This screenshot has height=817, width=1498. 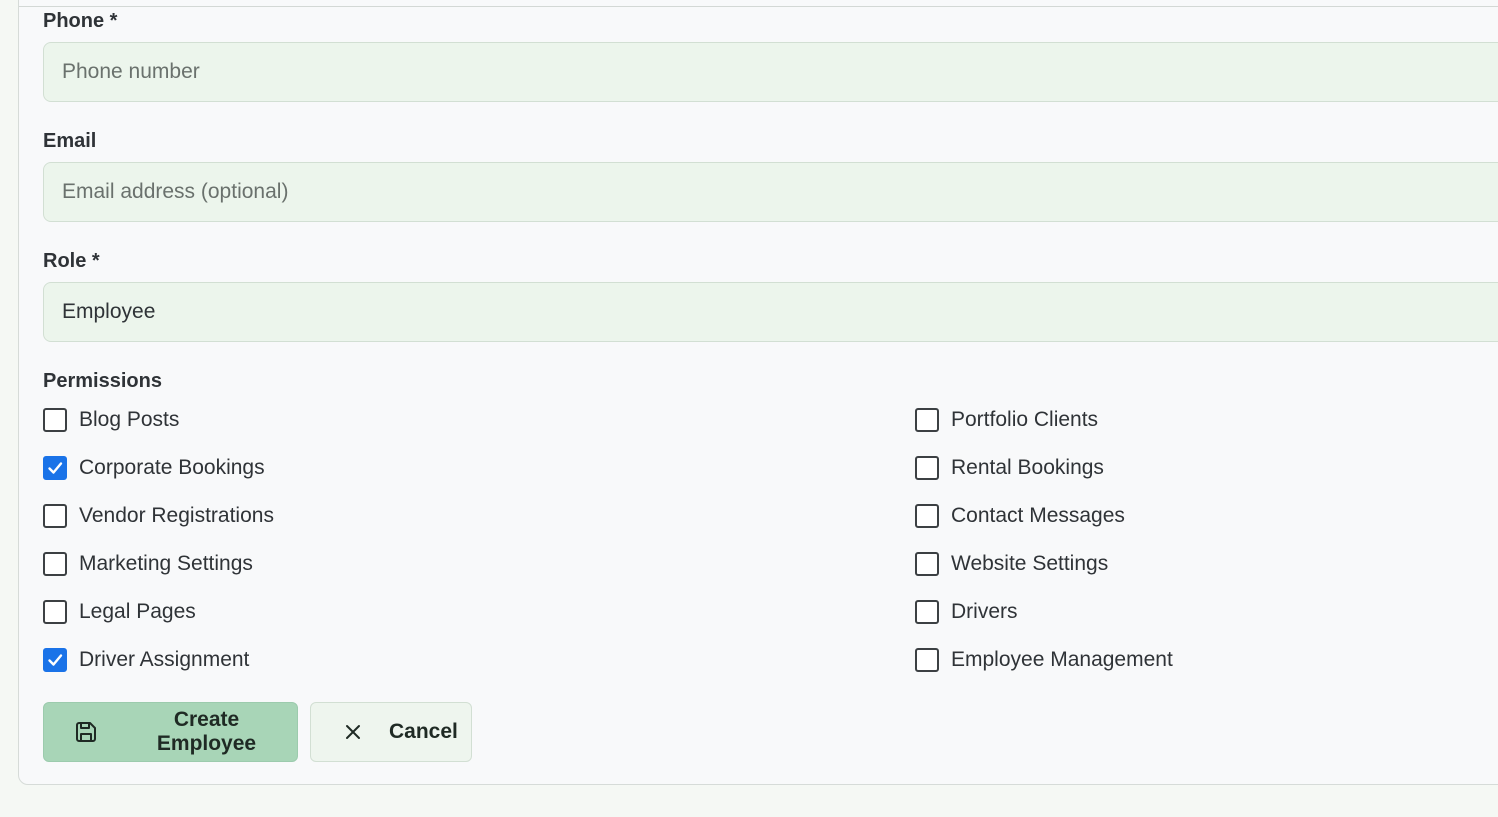 I want to click on permission-label: Driver Assignment, so click(x=164, y=659).